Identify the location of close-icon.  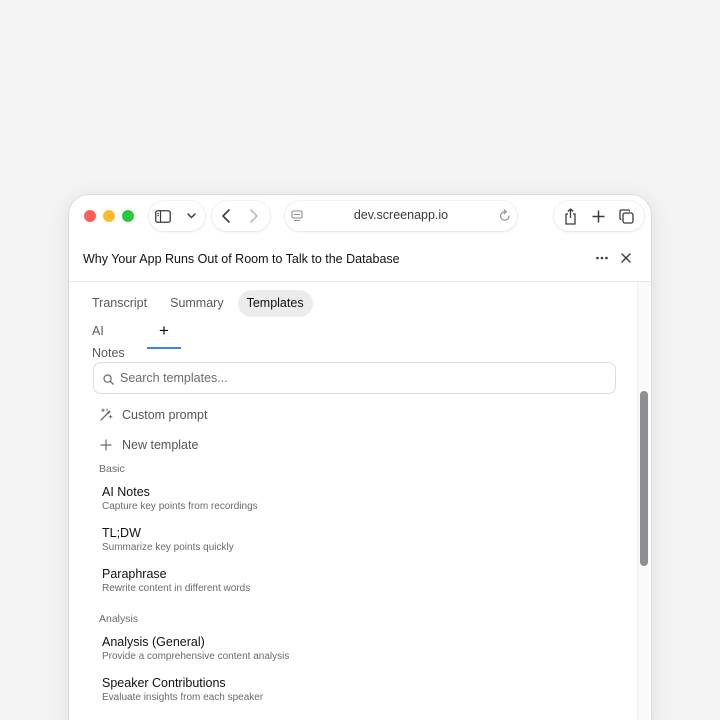
(626, 260).